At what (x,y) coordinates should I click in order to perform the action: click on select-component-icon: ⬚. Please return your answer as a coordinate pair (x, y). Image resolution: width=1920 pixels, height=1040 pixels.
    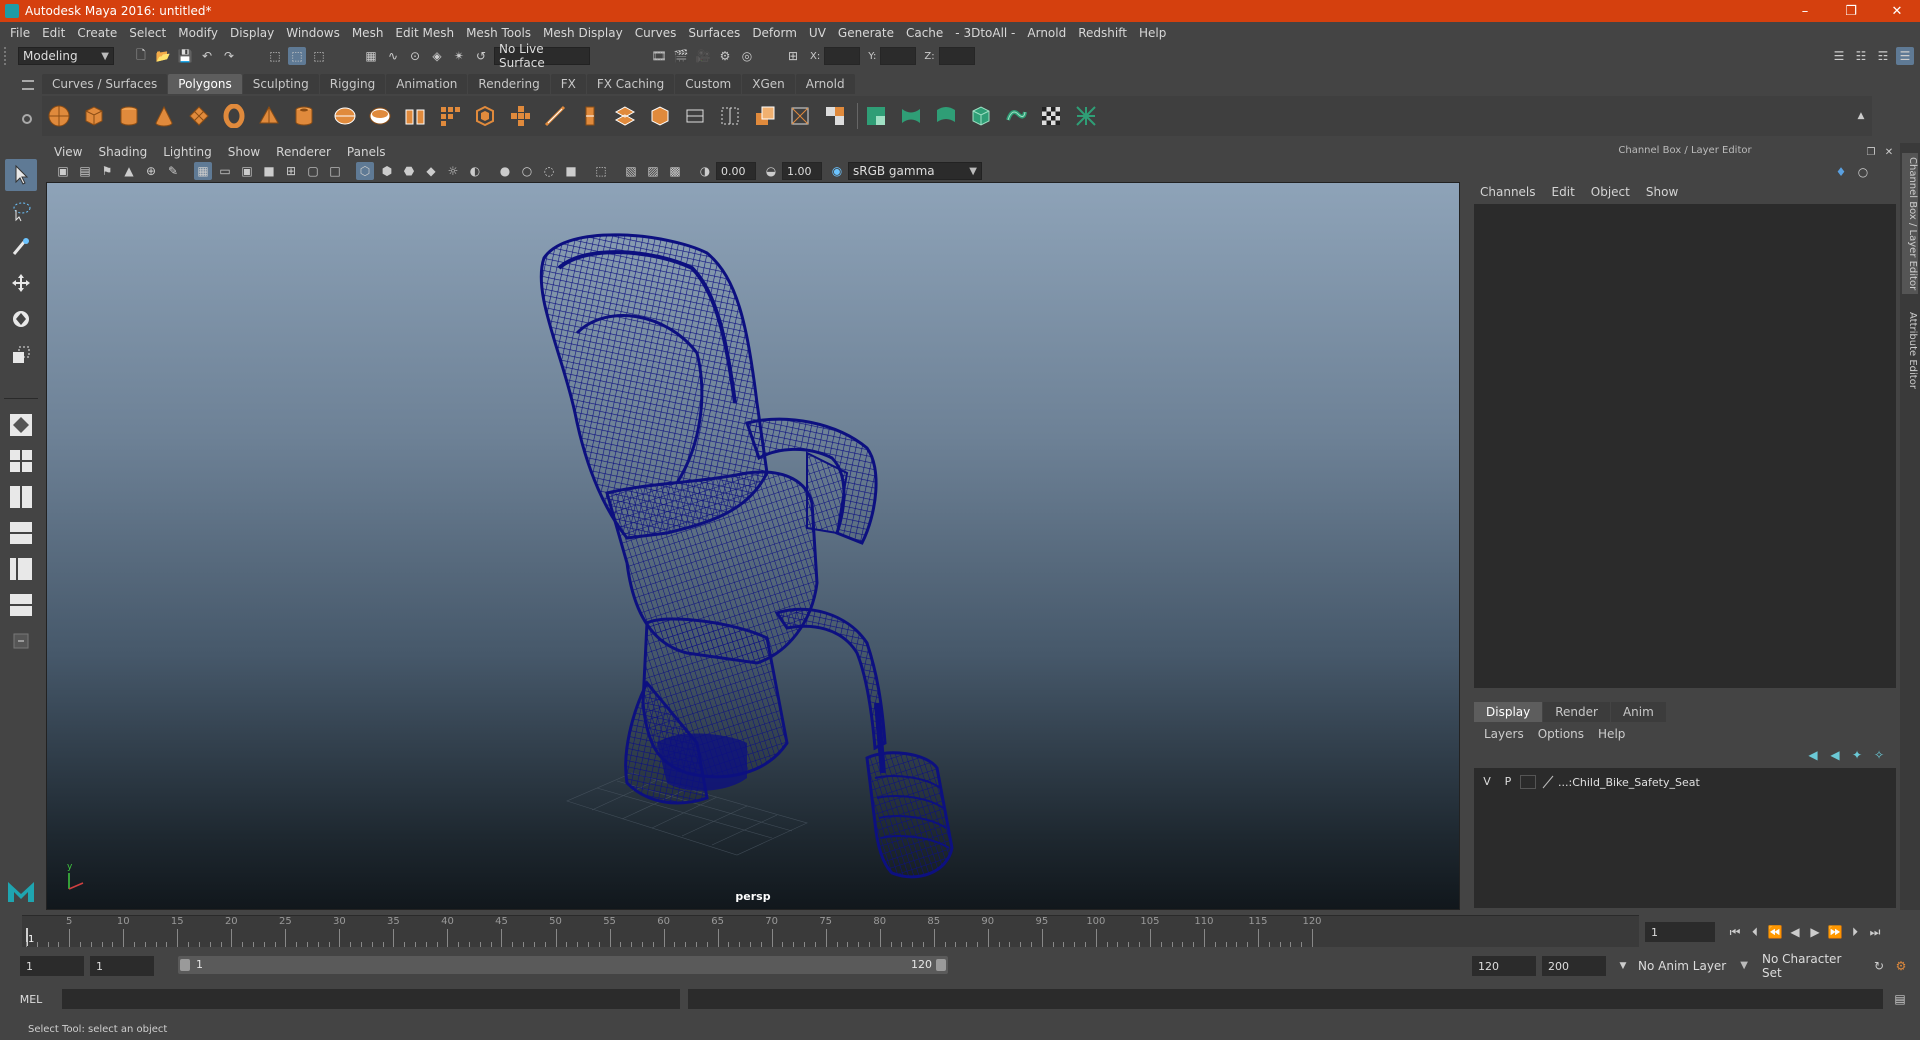
    Looking at the image, I should click on (319, 56).